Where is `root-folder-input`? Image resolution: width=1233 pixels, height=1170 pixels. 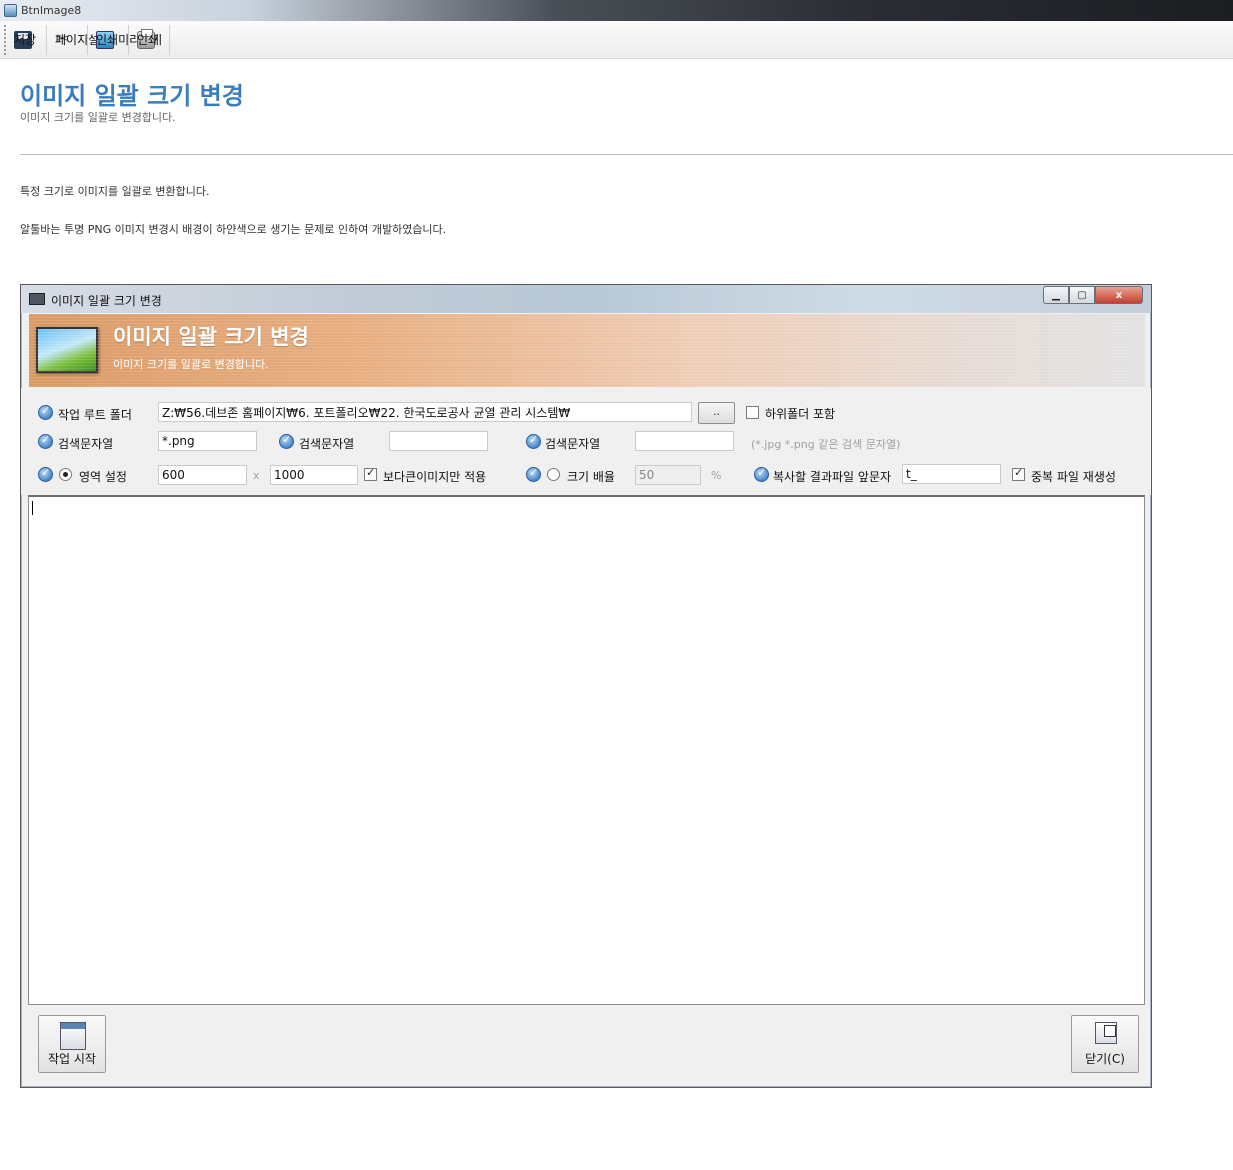
root-folder-input is located at coordinates (425, 412).